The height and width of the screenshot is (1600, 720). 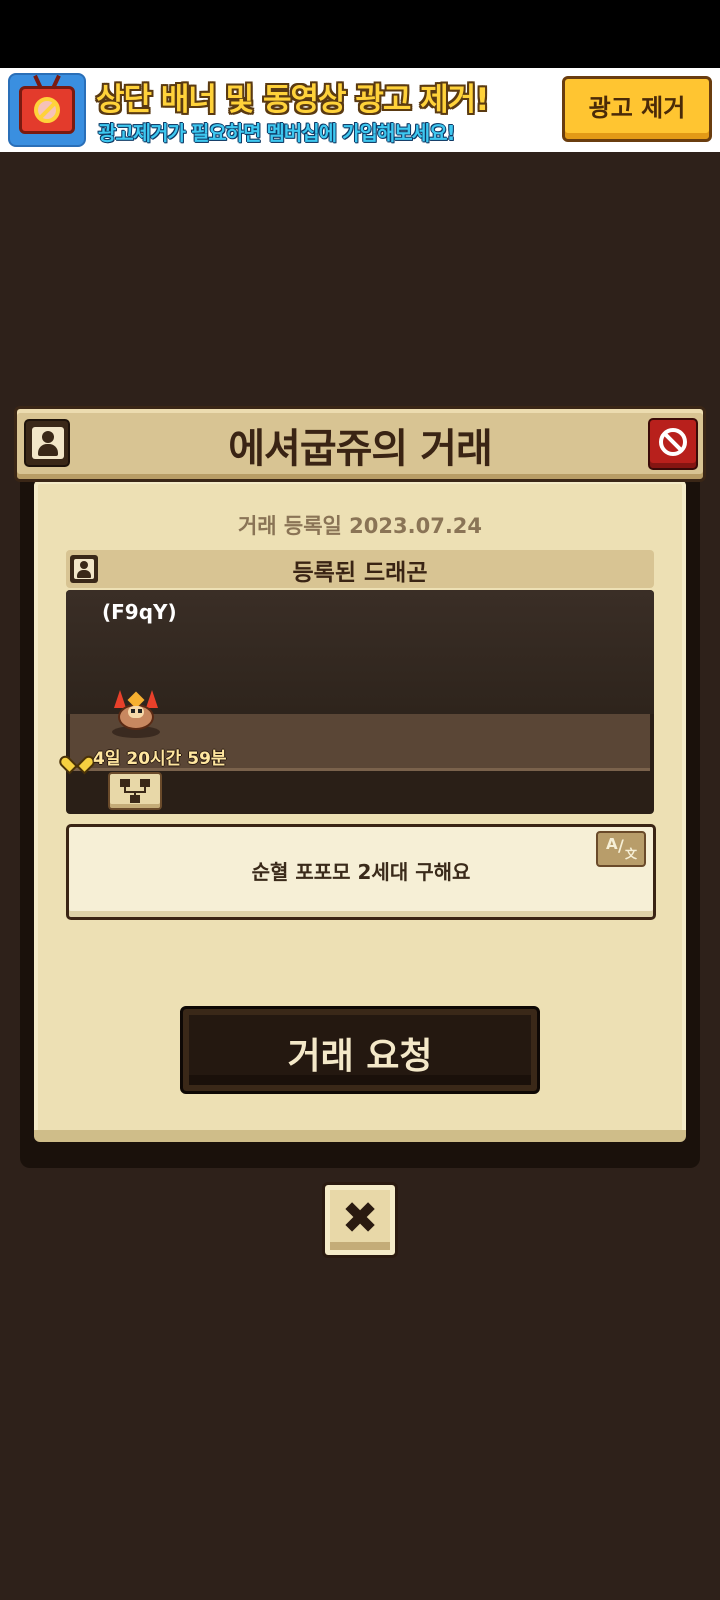 I want to click on status-bar, so click(x=360, y=34).